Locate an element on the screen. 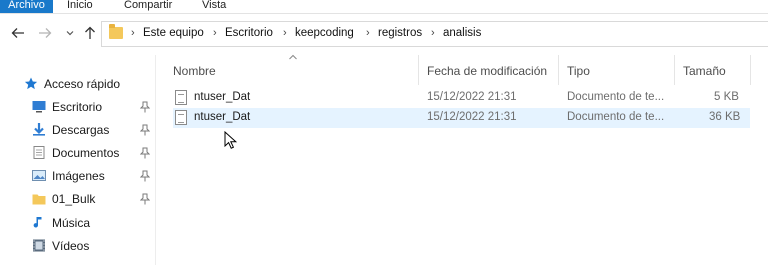 The width and height of the screenshot is (768, 265). file-size: 36 KB is located at coordinates (725, 117).